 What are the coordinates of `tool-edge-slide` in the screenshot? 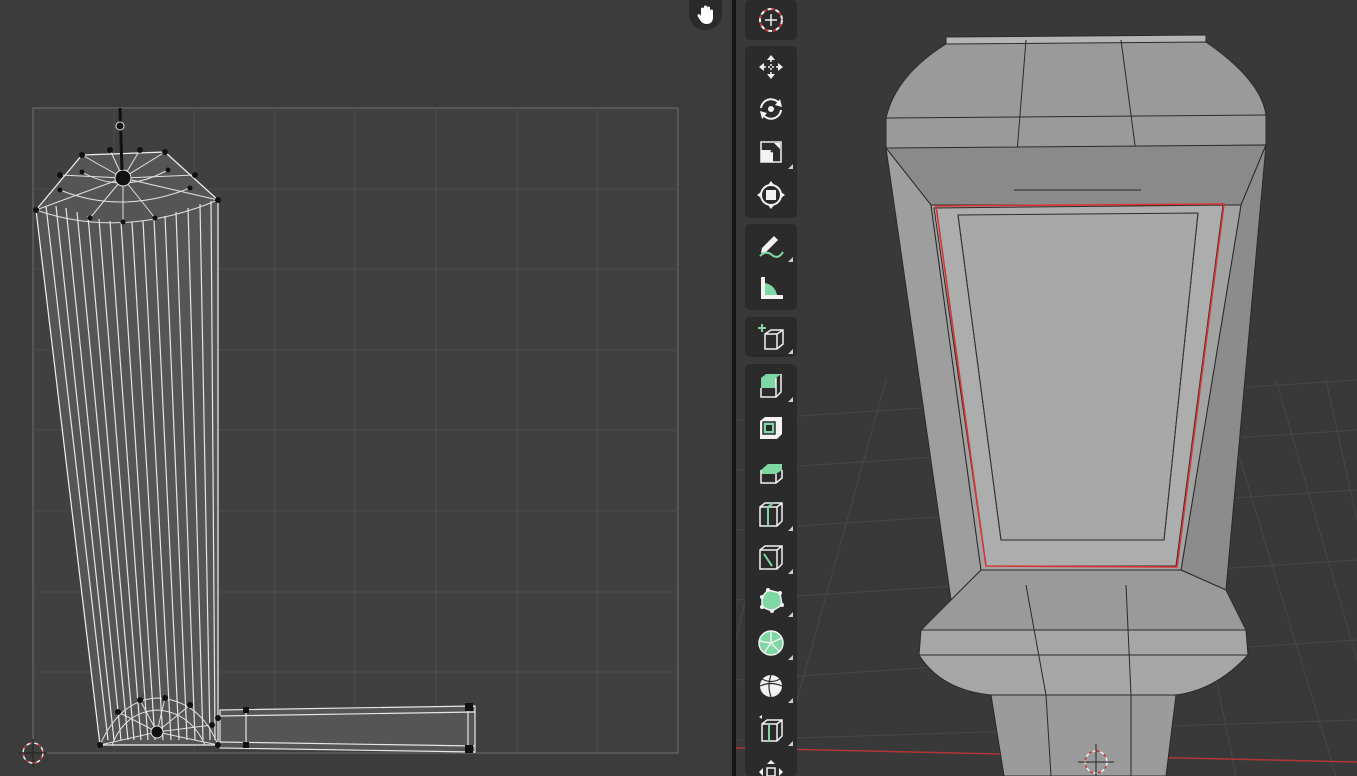 It's located at (771, 729).